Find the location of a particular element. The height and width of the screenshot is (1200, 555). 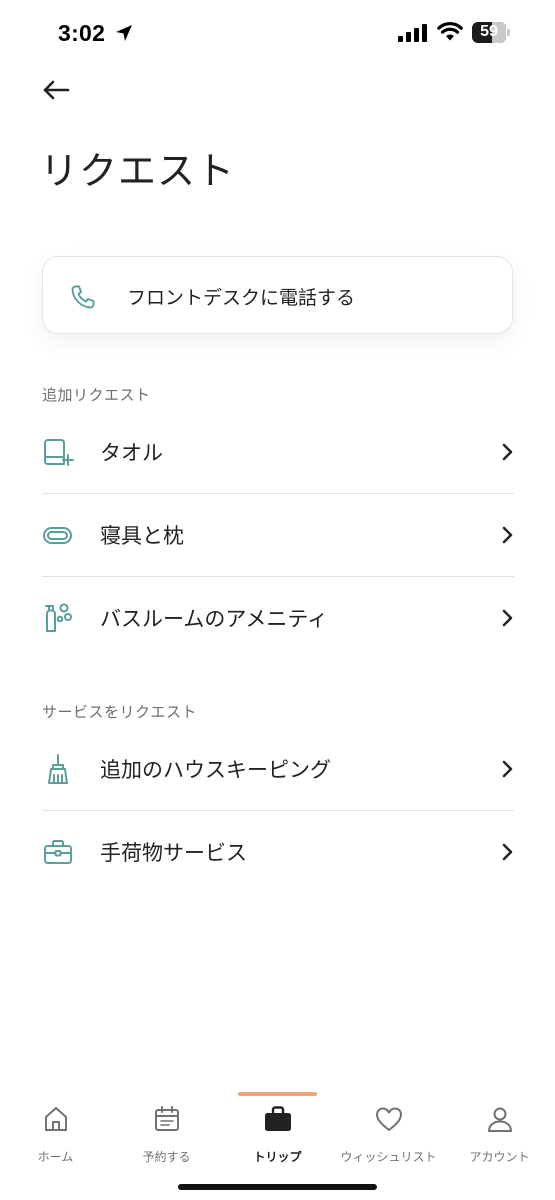

request-item-label: 寝具と枕 is located at coordinates (142, 536).